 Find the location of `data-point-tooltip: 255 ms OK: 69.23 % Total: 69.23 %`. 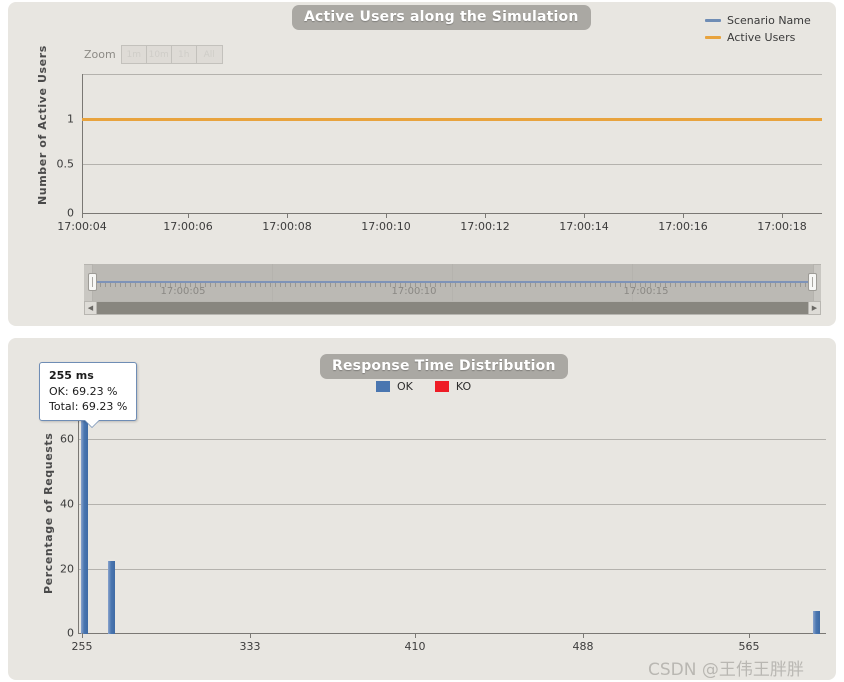

data-point-tooltip: 255 ms OK: 69.23 % Total: 69.23 % is located at coordinates (88, 394).